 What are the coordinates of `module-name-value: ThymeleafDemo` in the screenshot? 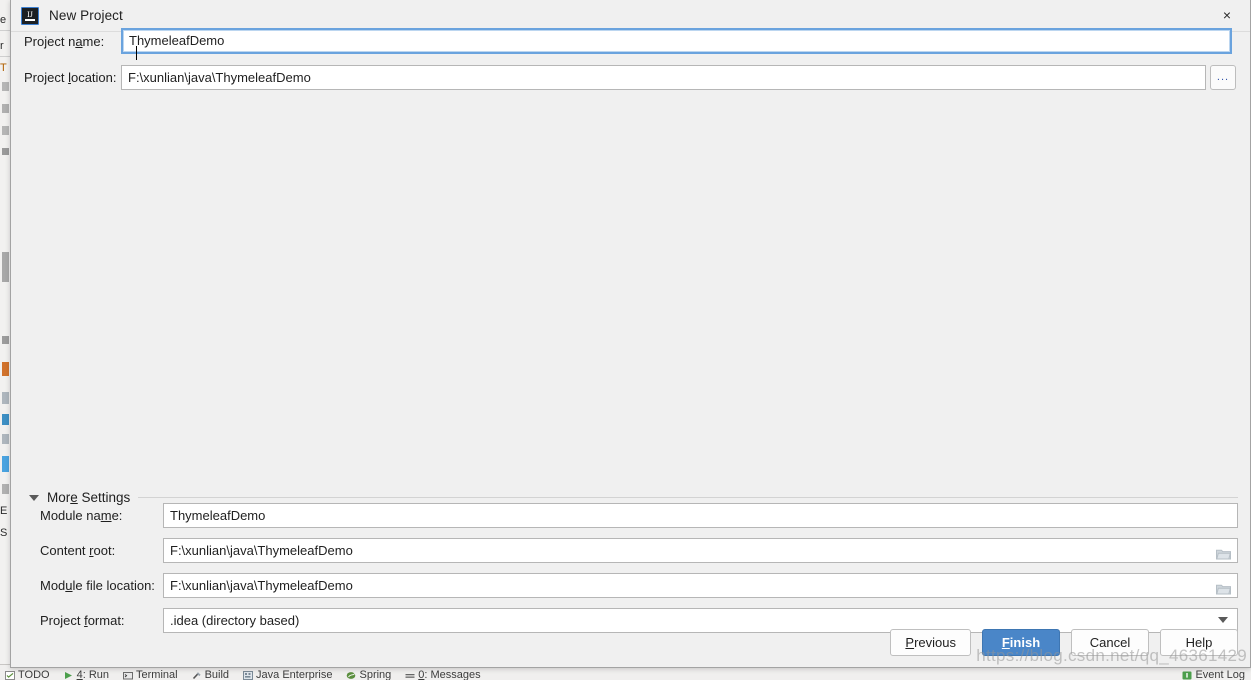 It's located at (218, 515).